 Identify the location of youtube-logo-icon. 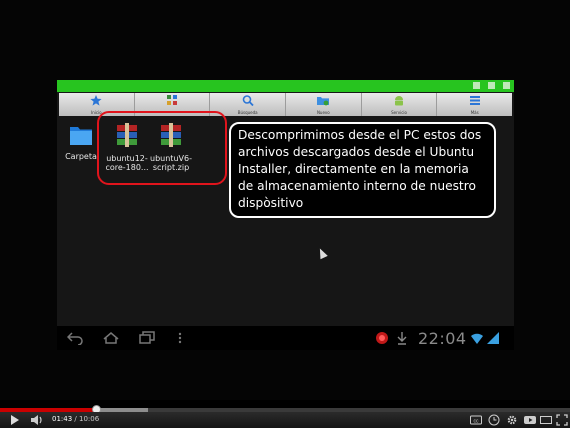
(530, 420).